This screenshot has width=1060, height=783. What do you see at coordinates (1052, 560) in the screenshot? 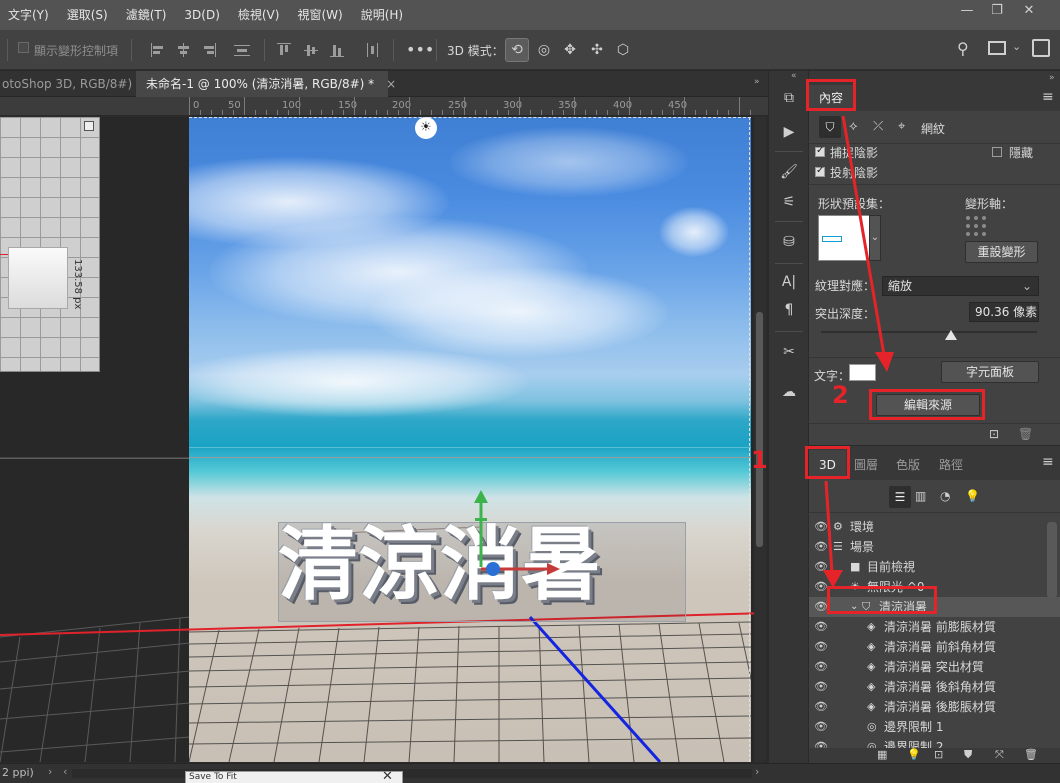
I see `layer-scrollbar-thumb` at bounding box center [1052, 560].